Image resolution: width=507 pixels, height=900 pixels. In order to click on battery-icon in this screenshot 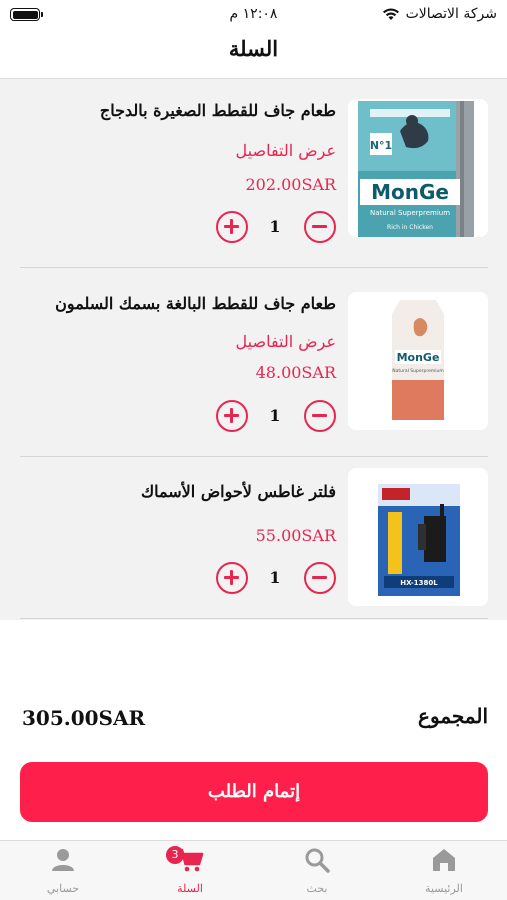, I will do `click(26, 14)`.